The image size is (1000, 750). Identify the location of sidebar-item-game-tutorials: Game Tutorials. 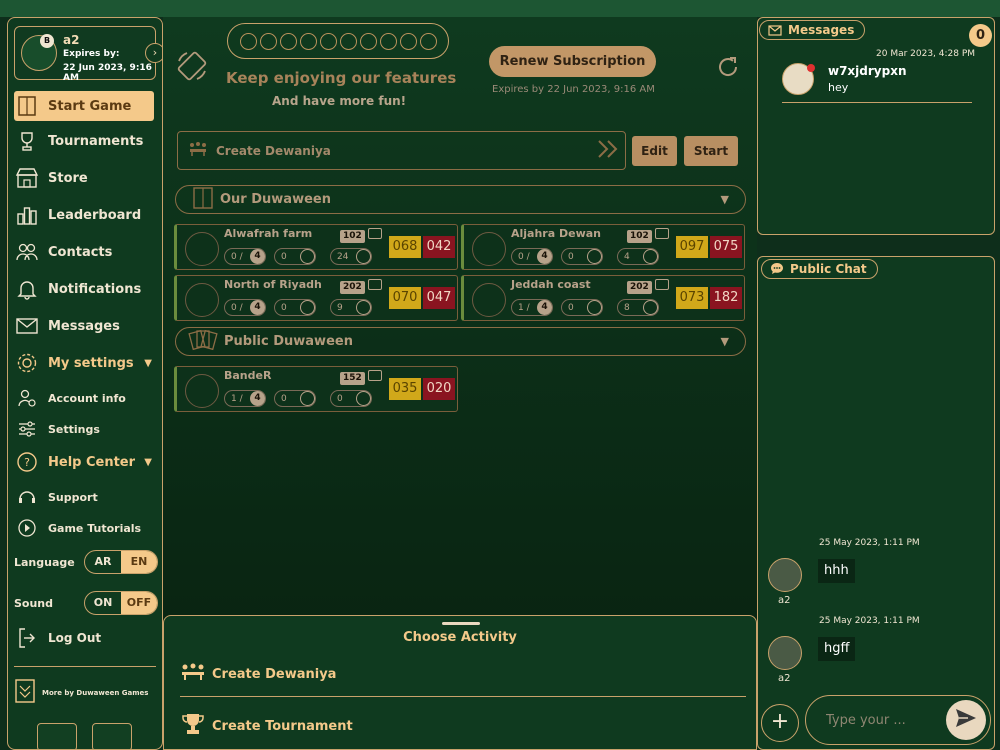
(84, 528).